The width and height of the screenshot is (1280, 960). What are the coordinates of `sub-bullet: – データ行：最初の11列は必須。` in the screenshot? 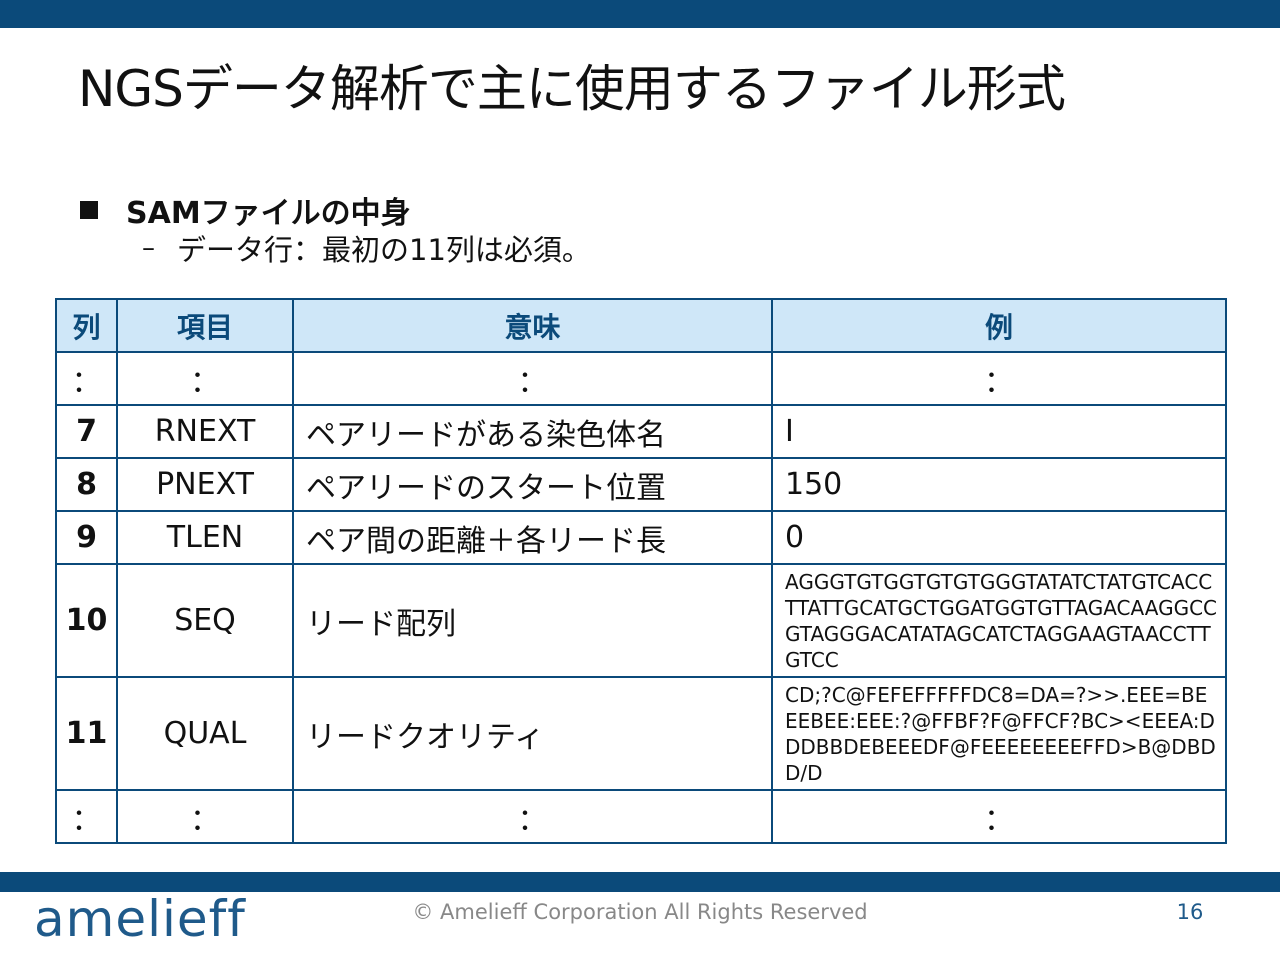 It's located at (366, 248).